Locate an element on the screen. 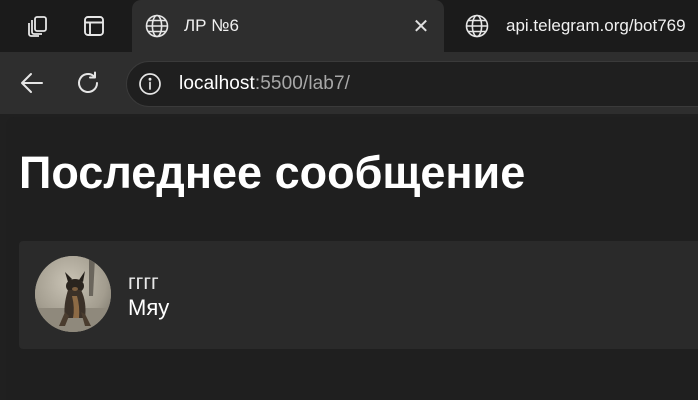 The height and width of the screenshot is (400, 698). url-host: localhost is located at coordinates (217, 83).